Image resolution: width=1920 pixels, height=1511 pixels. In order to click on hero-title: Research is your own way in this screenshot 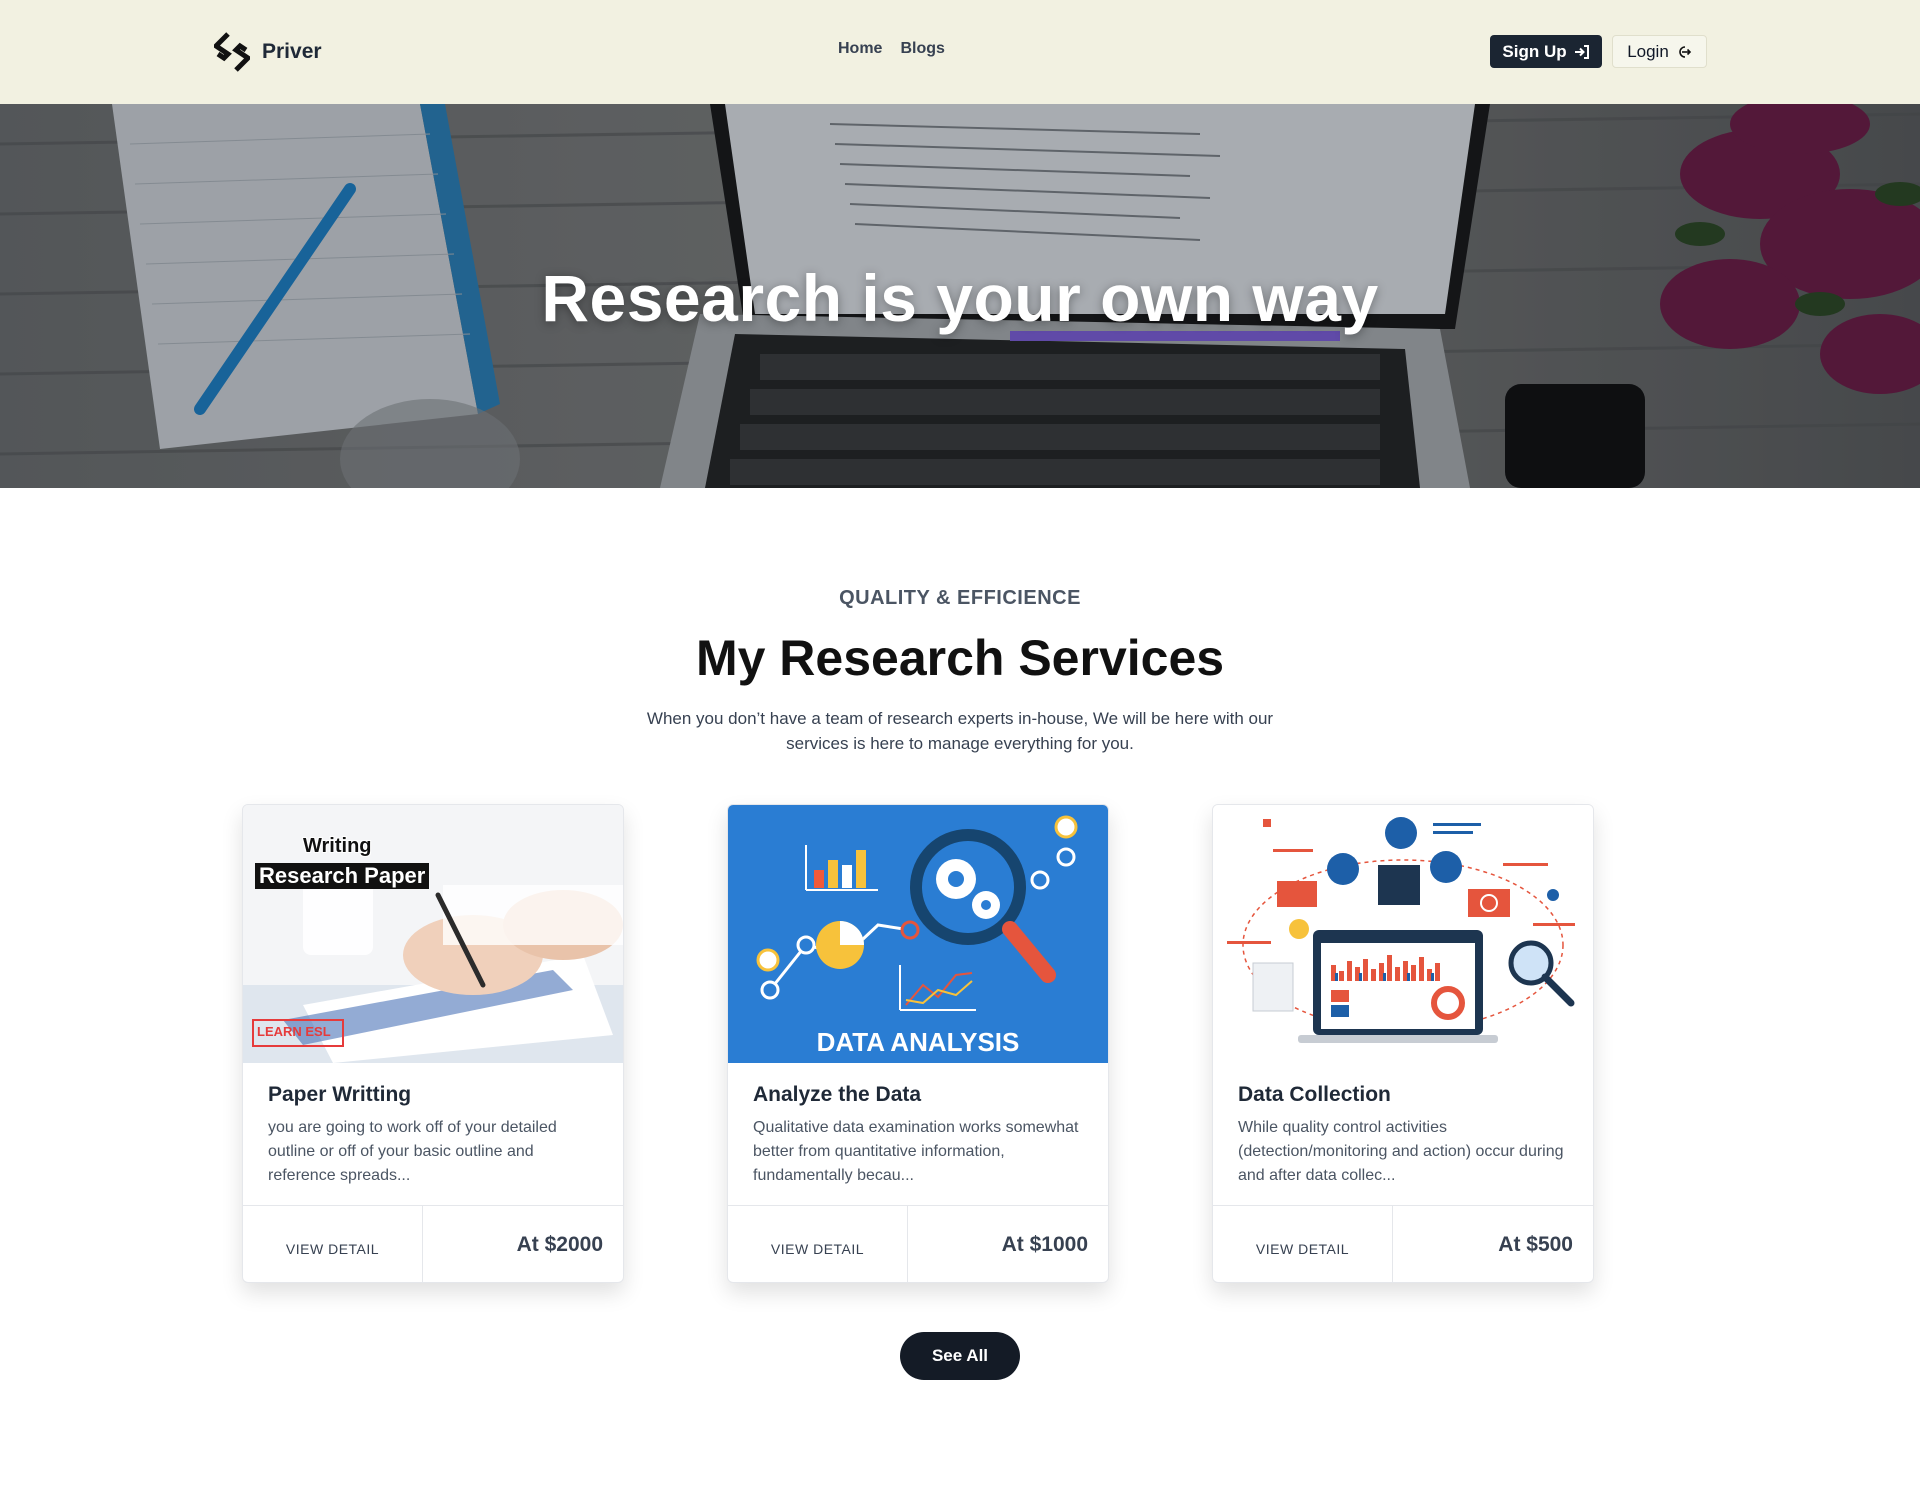, I will do `click(960, 298)`.